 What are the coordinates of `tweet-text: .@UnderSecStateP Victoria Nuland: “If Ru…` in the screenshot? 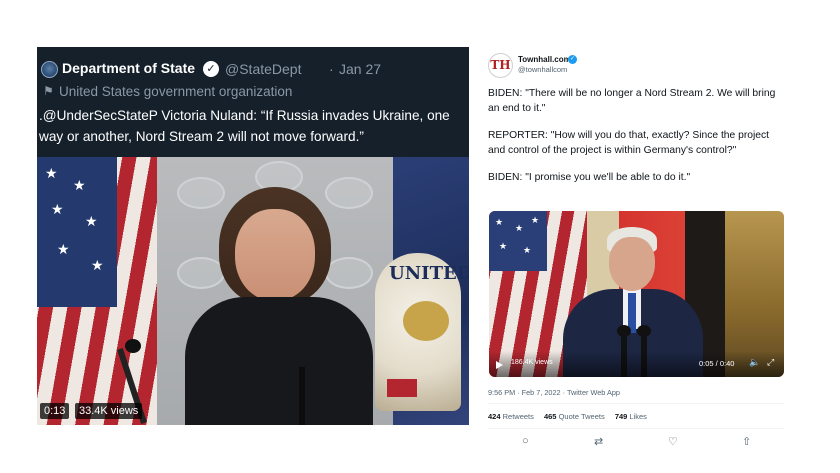 It's located at (244, 126).